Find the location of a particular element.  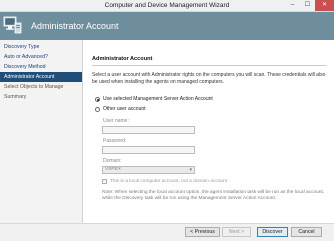

username-label: User name: is located at coordinates (116, 121).